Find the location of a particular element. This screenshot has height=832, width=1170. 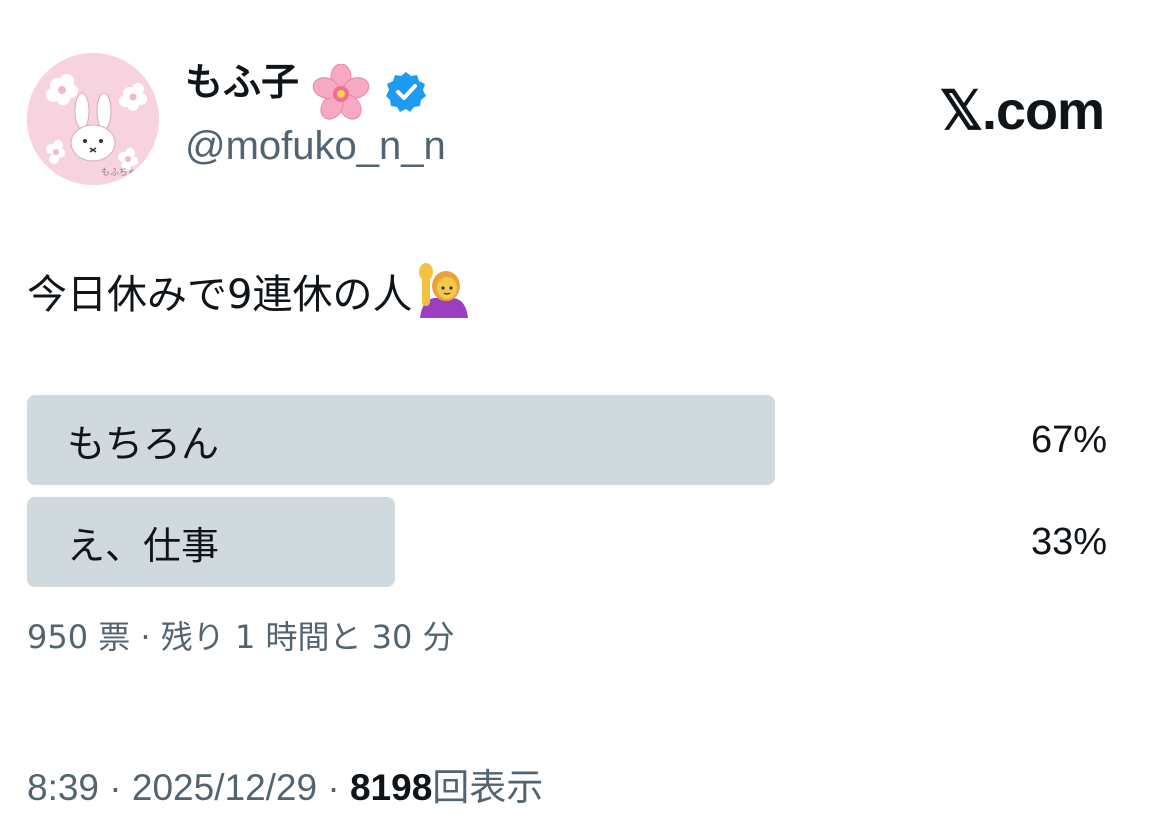

user-handle: @mofuko_n_n is located at coordinates (315, 146).